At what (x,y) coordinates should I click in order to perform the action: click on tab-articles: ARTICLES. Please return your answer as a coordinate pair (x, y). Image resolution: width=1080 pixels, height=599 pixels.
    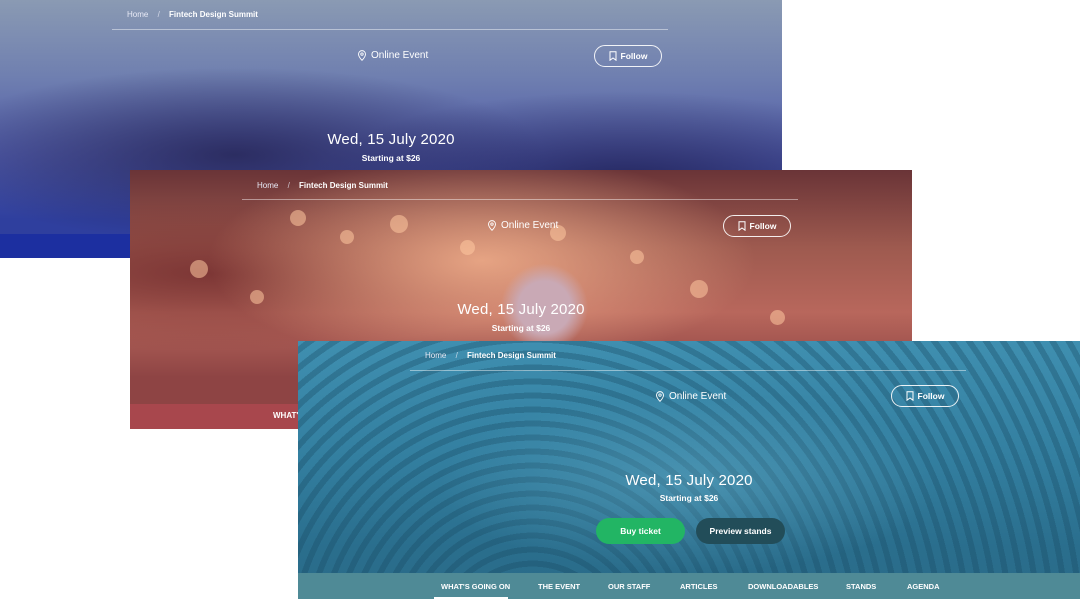
    Looking at the image, I should click on (699, 586).